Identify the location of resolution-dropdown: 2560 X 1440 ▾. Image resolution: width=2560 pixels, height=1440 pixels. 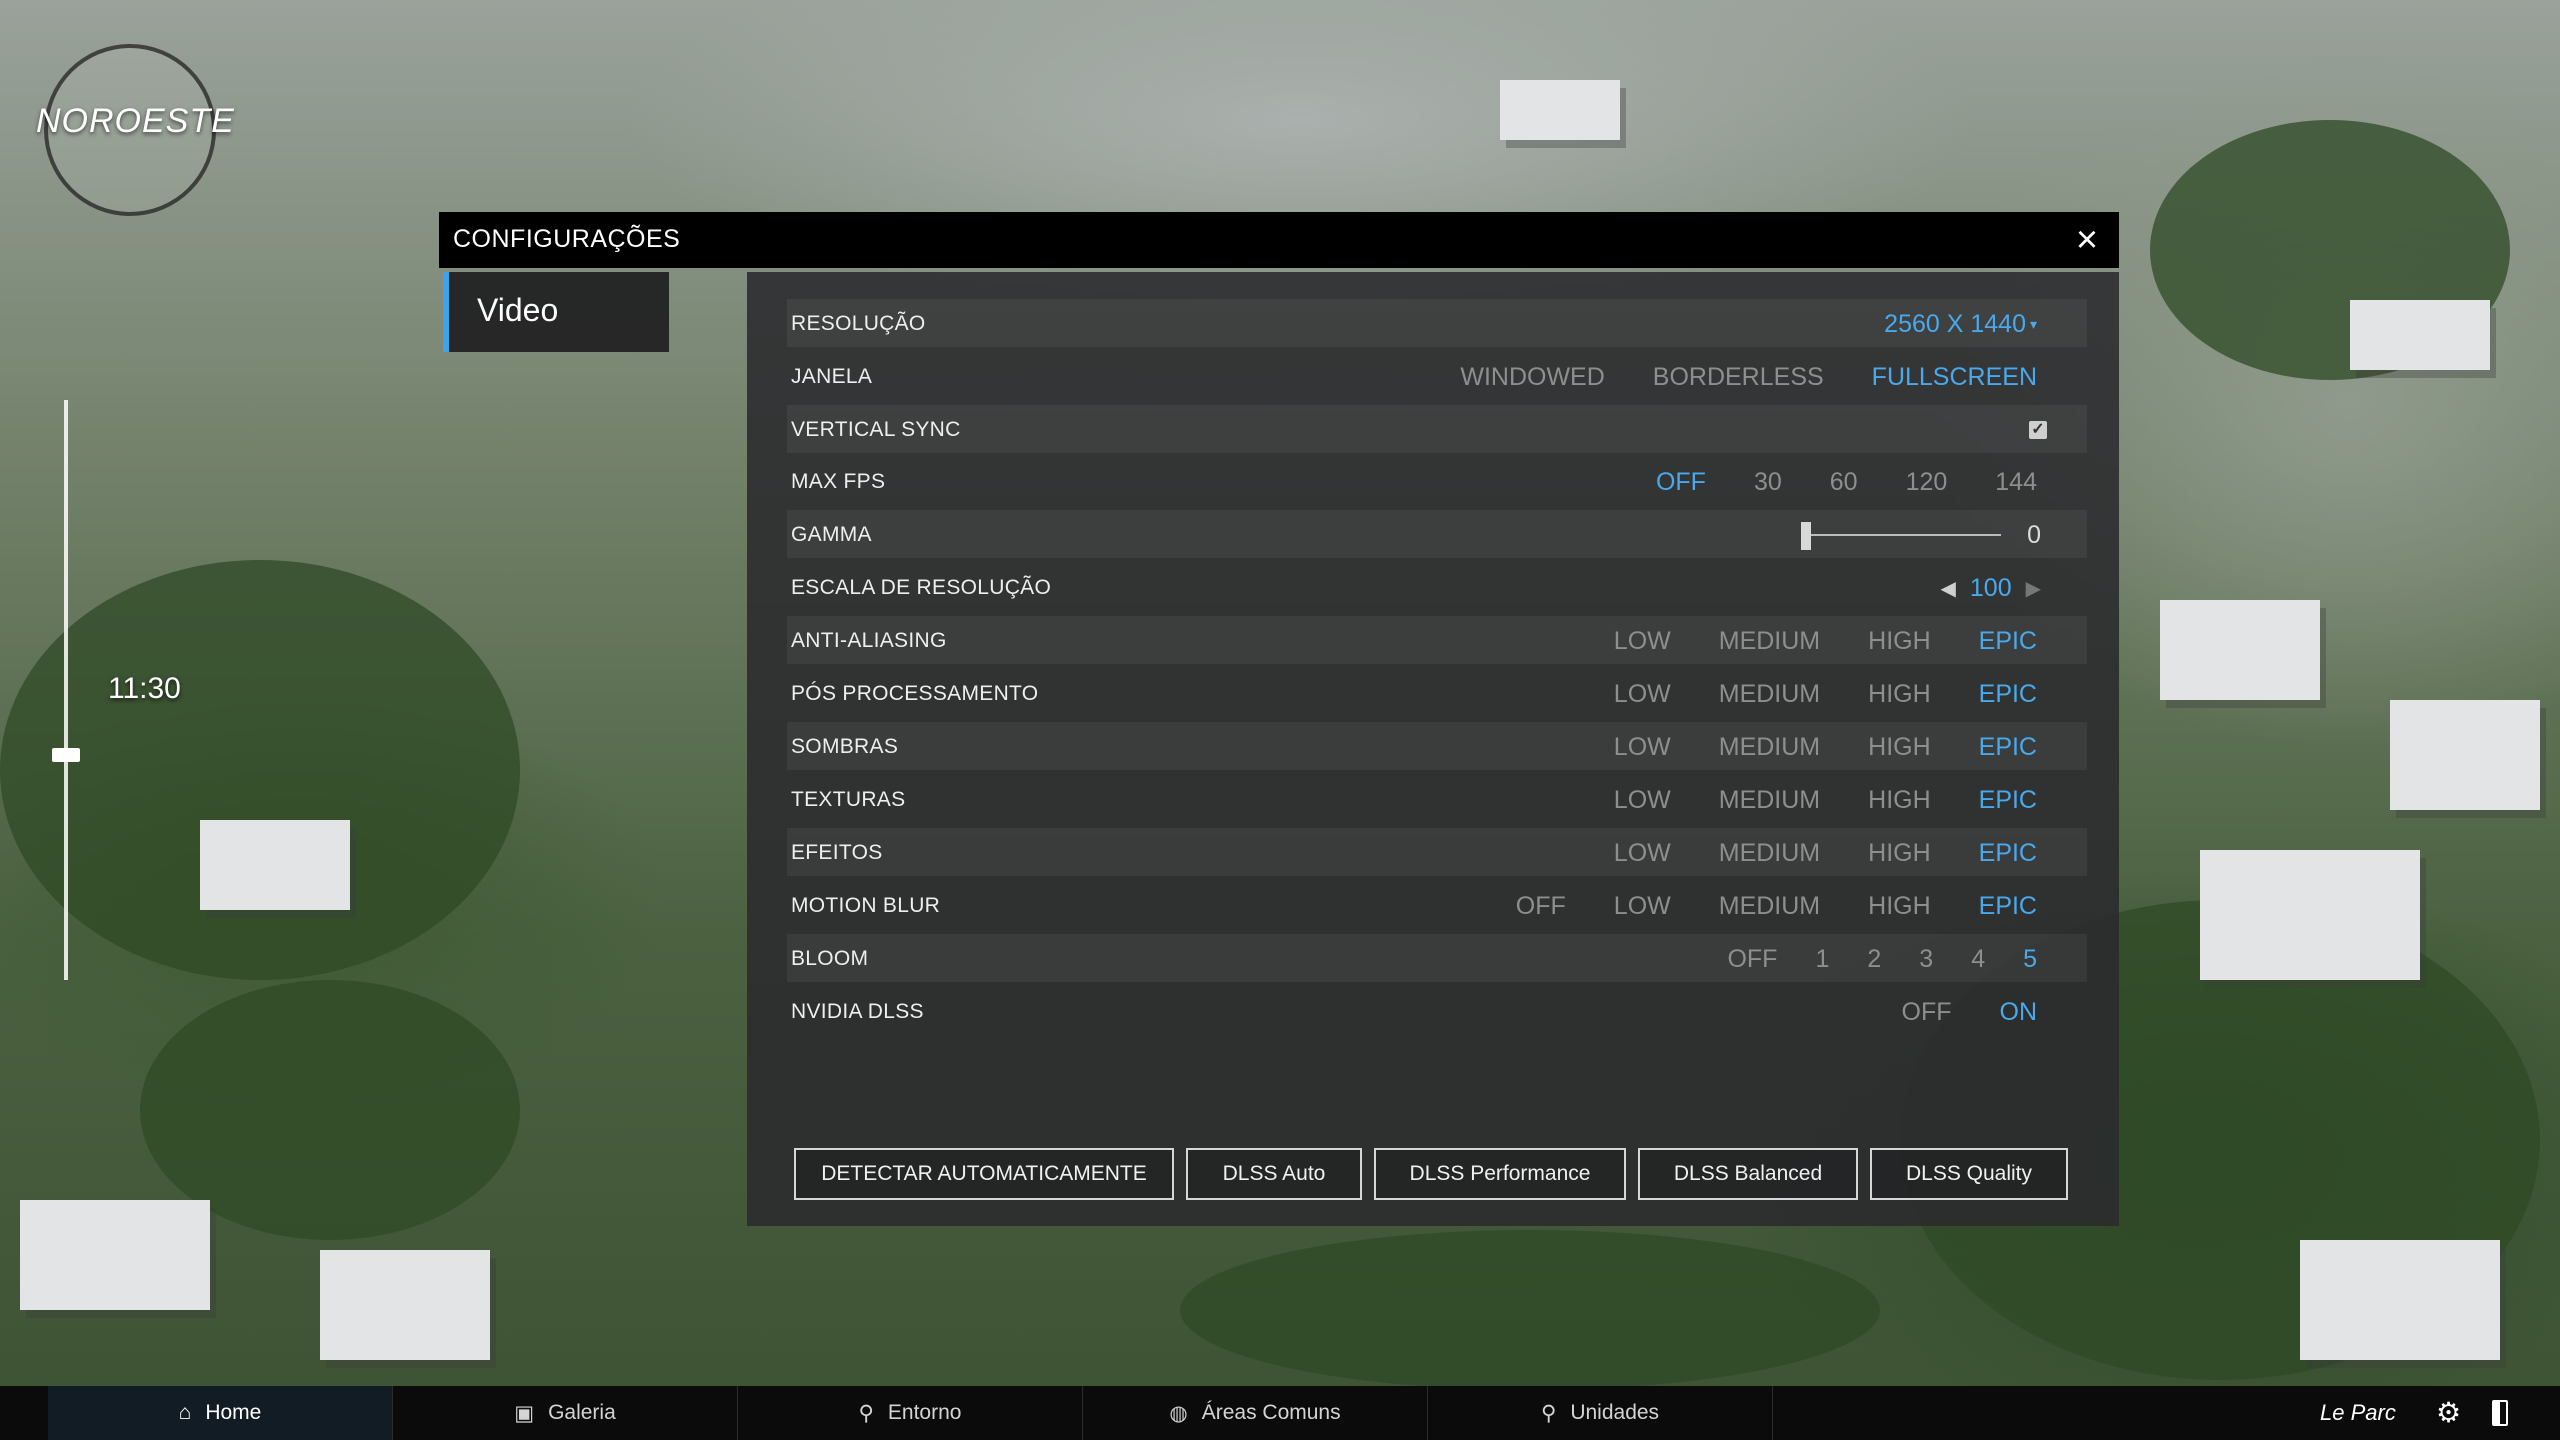
(1960, 324).